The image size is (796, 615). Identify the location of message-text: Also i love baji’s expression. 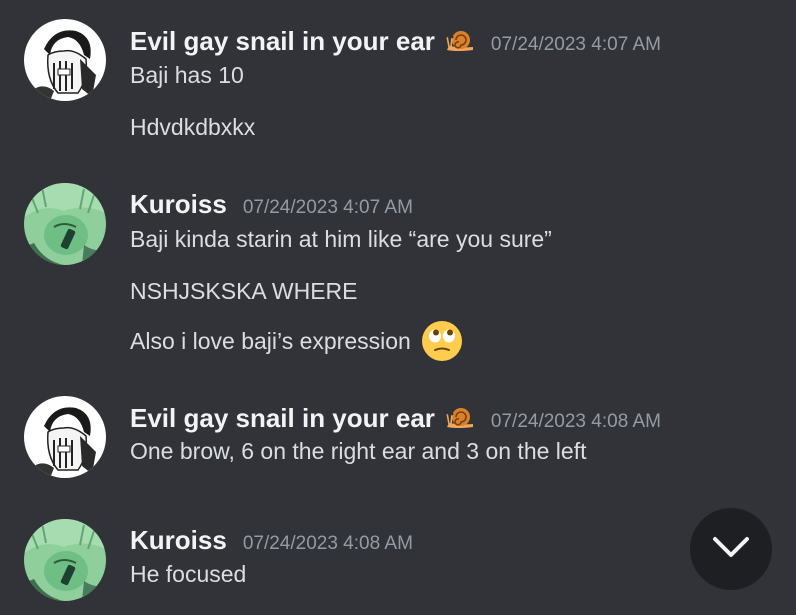
(270, 341).